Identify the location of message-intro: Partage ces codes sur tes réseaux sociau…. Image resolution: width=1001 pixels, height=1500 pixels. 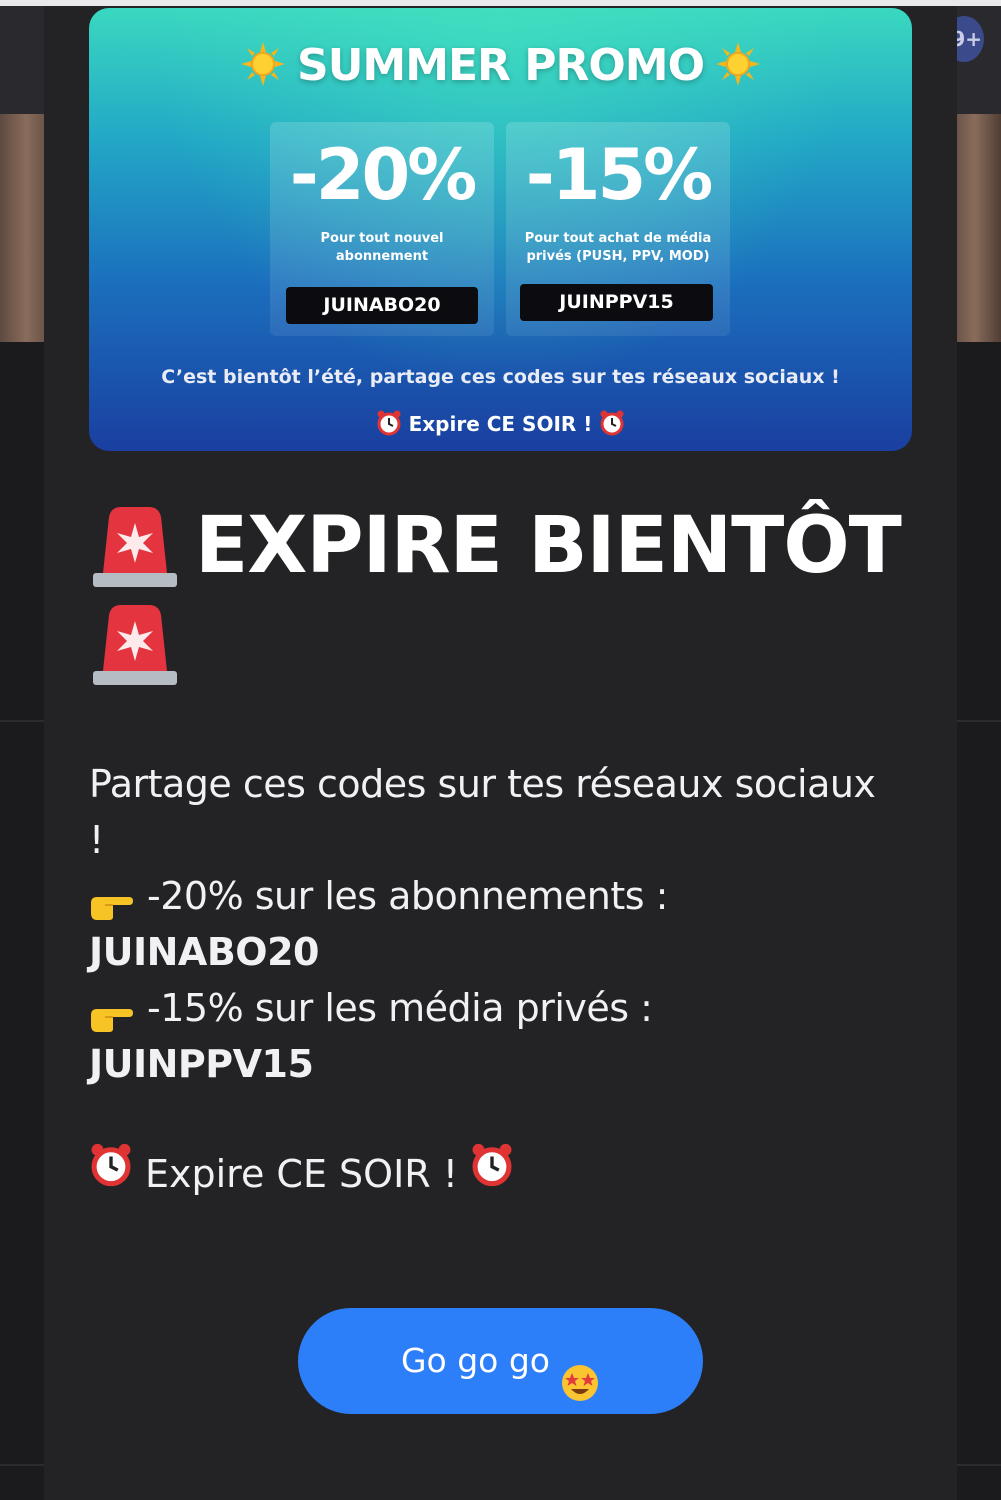
(482, 812).